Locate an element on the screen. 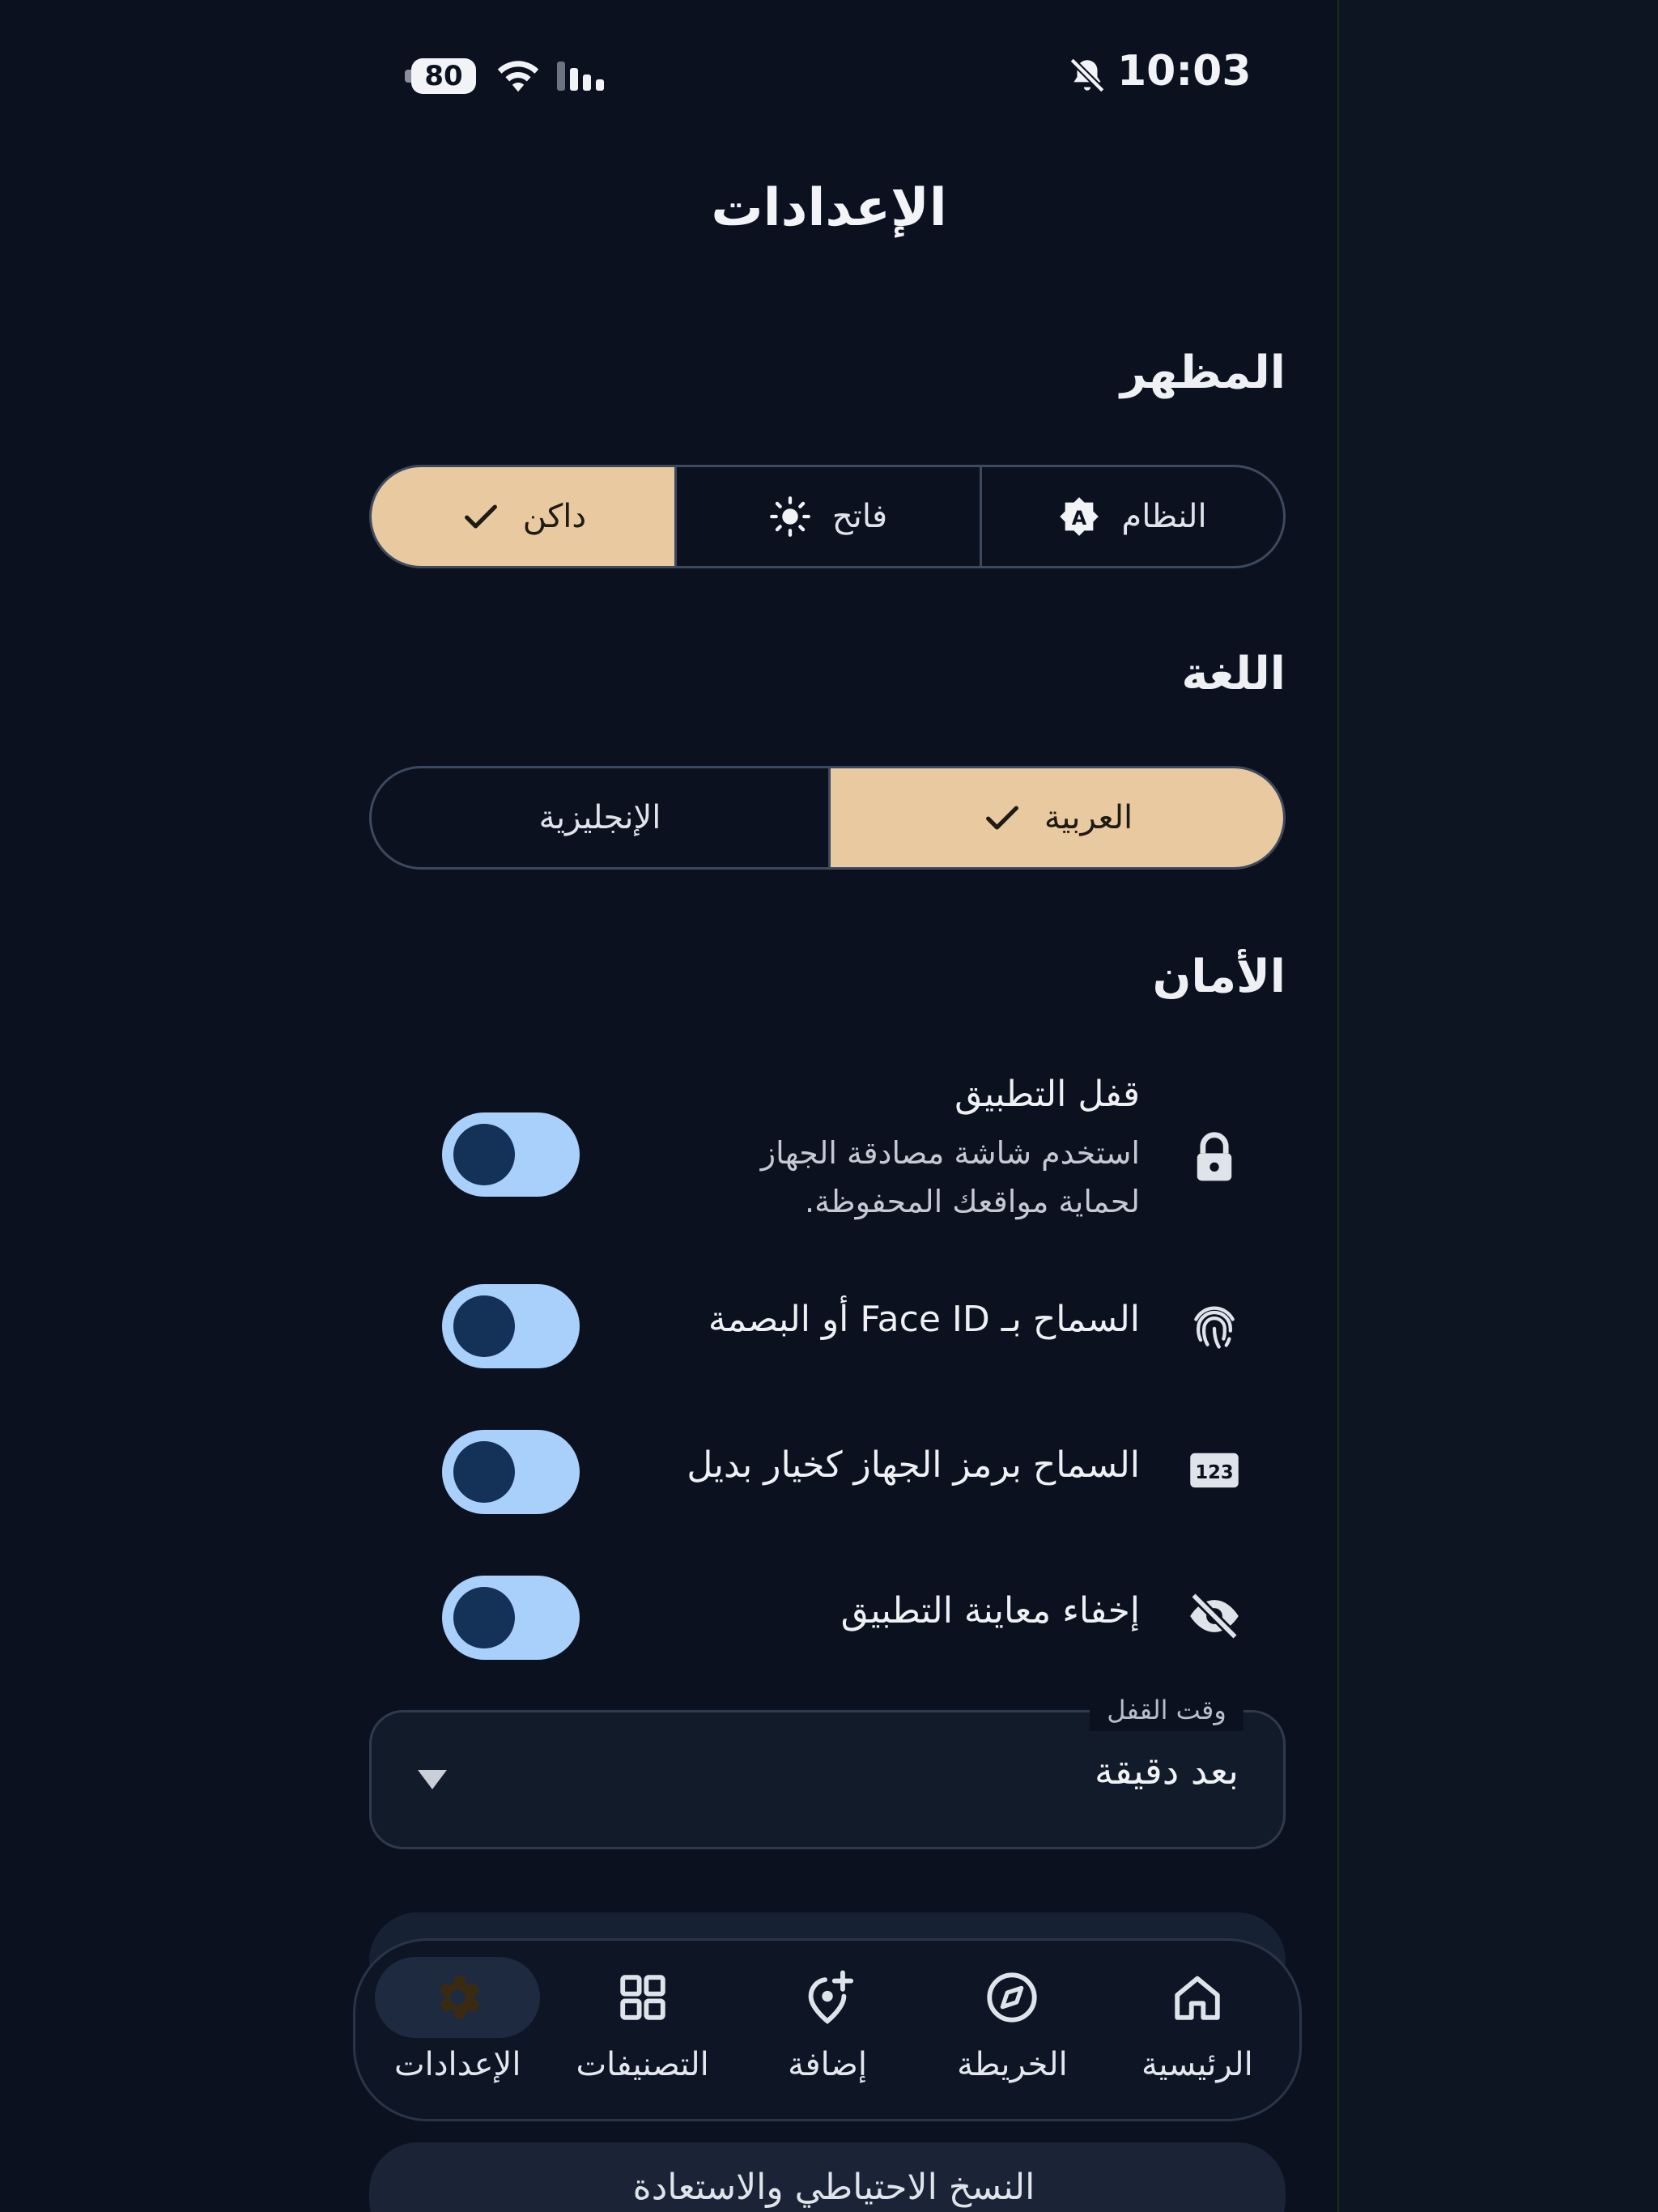  grid-icon is located at coordinates (642, 1998).